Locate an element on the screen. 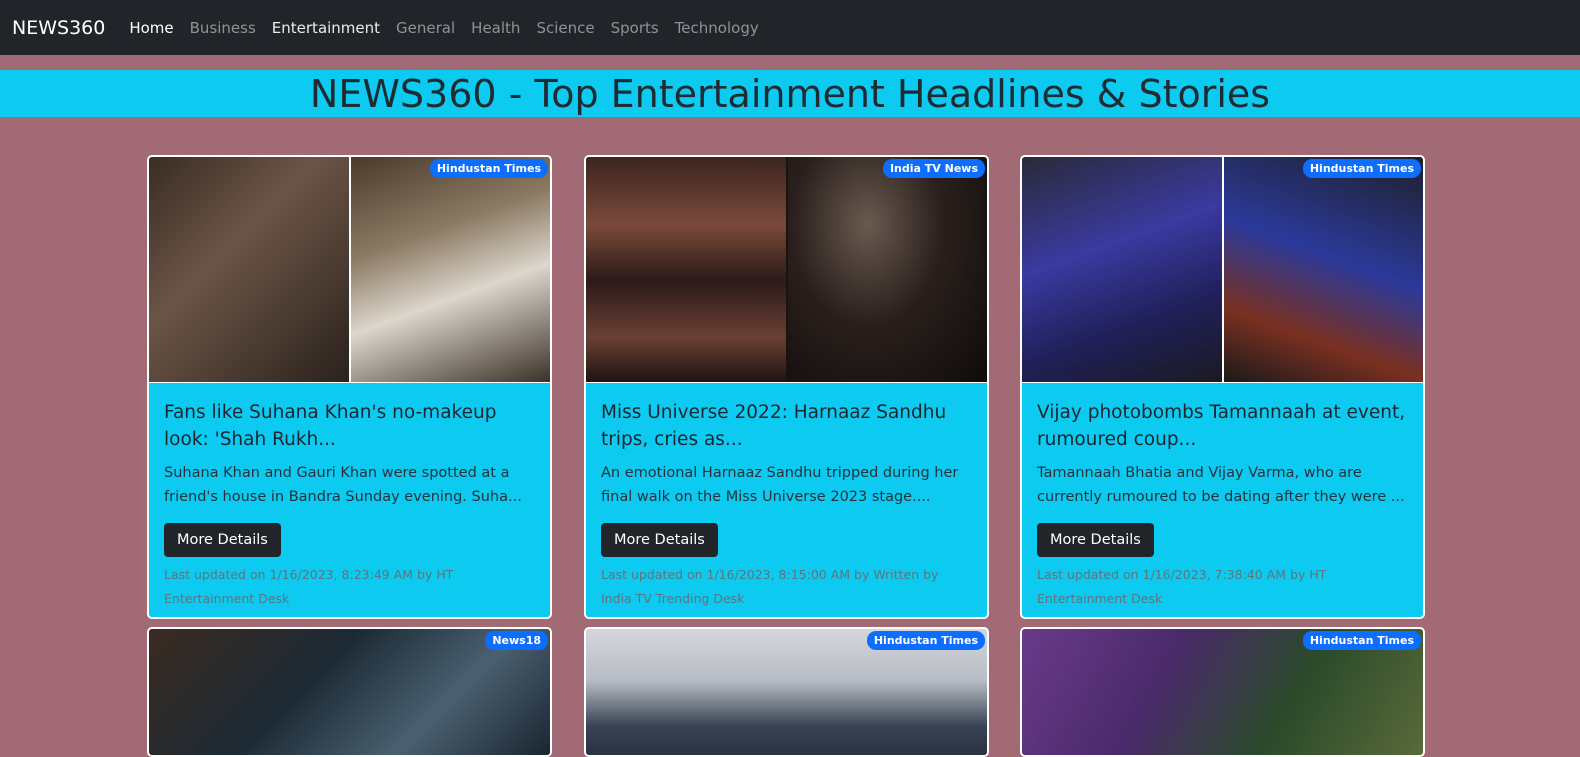 This screenshot has height=757, width=1580. news-image: News18 is located at coordinates (349, 692).